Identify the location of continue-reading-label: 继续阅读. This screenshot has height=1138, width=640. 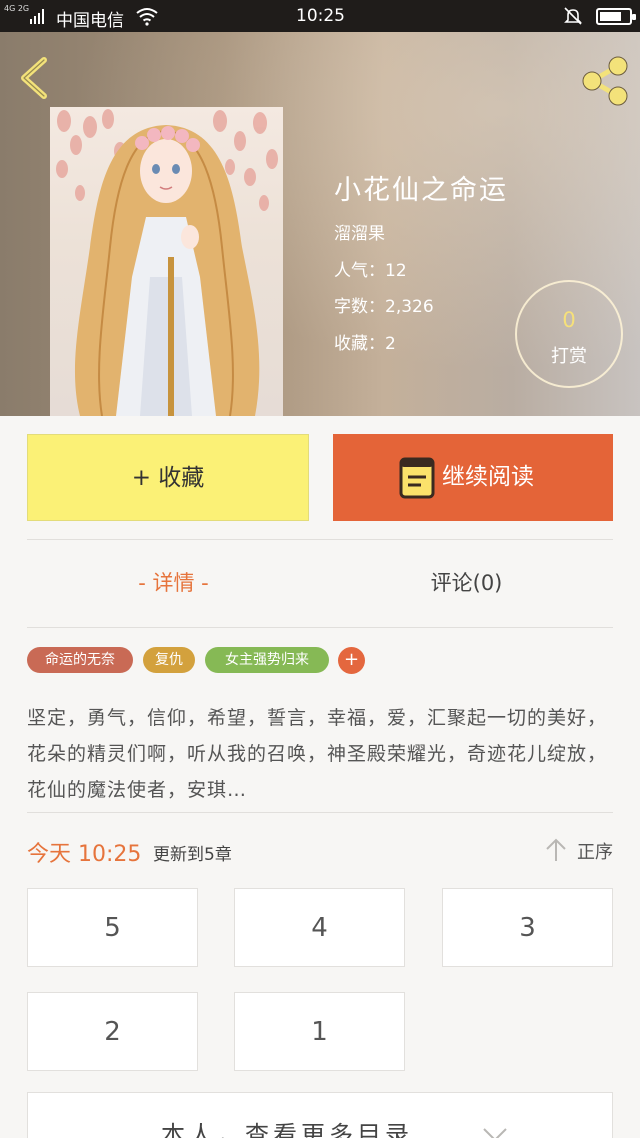
(488, 477).